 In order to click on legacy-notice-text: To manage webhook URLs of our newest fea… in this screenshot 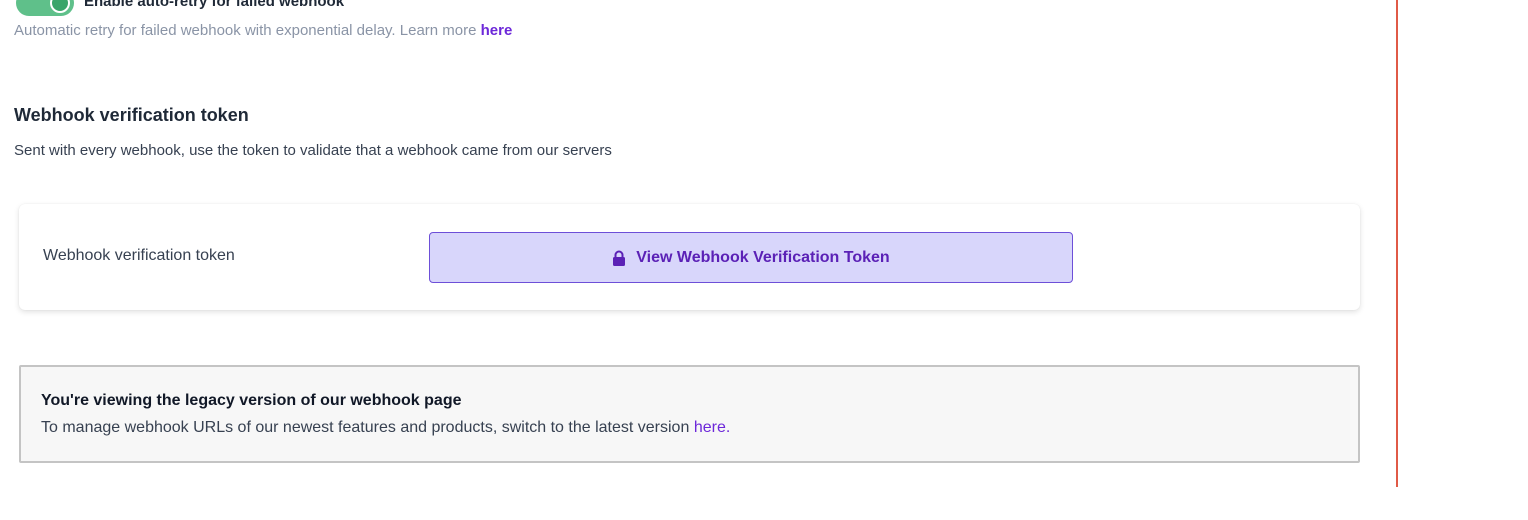, I will do `click(365, 427)`.